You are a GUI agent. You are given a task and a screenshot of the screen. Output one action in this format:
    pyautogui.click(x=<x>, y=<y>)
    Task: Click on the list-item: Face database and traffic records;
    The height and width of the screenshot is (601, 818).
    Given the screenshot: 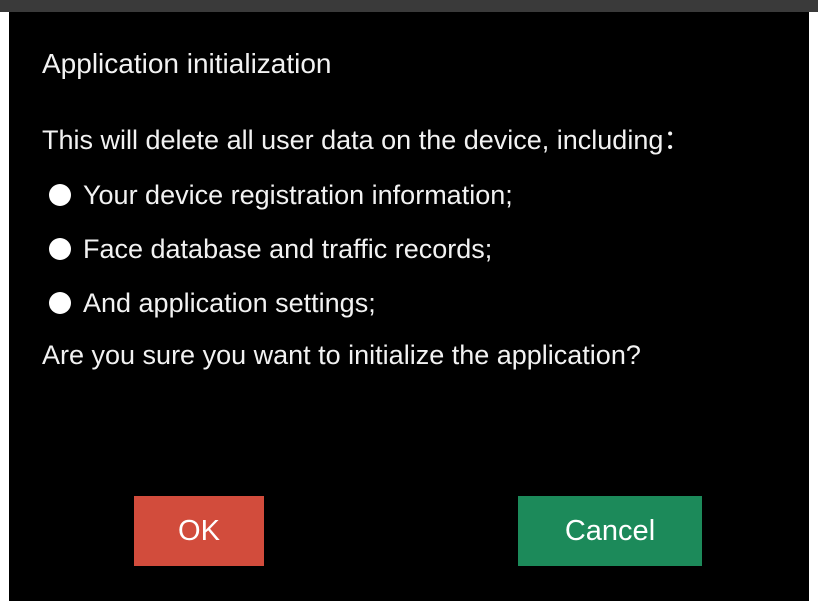 What is the action you would take?
    pyautogui.click(x=281, y=249)
    